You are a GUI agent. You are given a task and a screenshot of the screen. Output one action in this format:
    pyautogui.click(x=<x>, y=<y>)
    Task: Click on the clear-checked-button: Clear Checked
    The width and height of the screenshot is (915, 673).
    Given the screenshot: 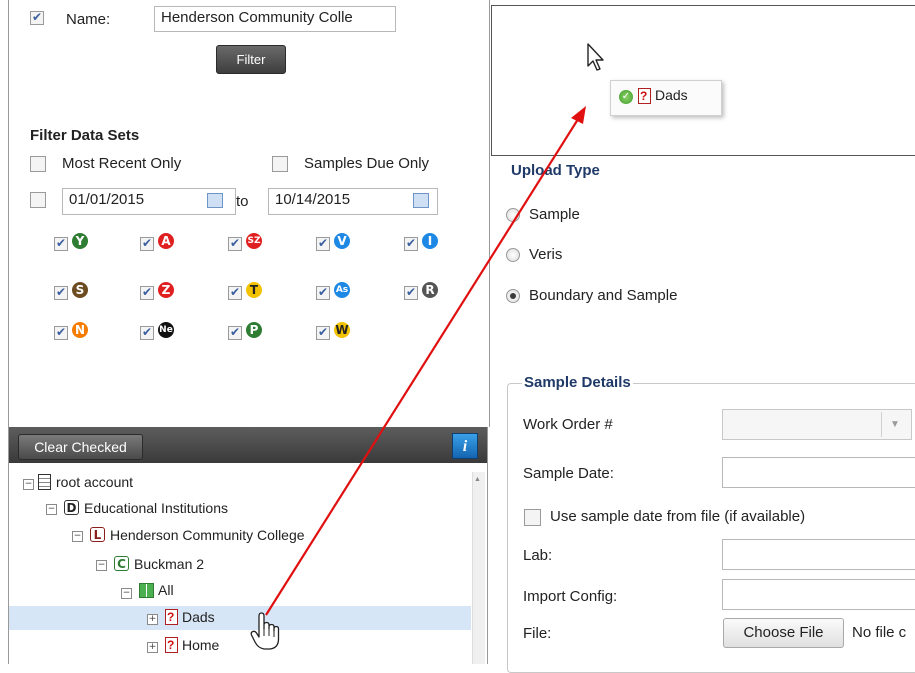 What is the action you would take?
    pyautogui.click(x=80, y=447)
    